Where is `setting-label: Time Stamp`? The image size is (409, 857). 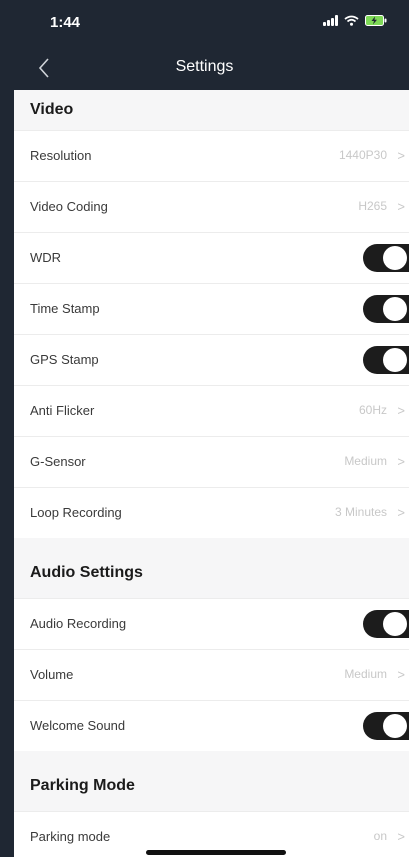
setting-label: Time Stamp is located at coordinates (65, 308).